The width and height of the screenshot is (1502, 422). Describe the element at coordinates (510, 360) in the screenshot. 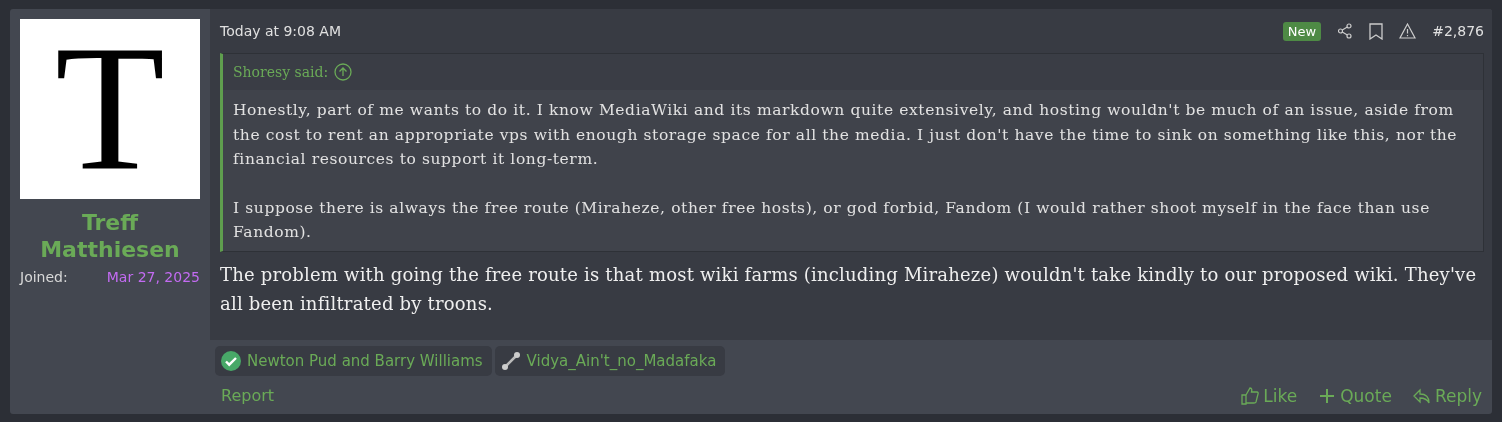

I see `bone-icon` at that location.